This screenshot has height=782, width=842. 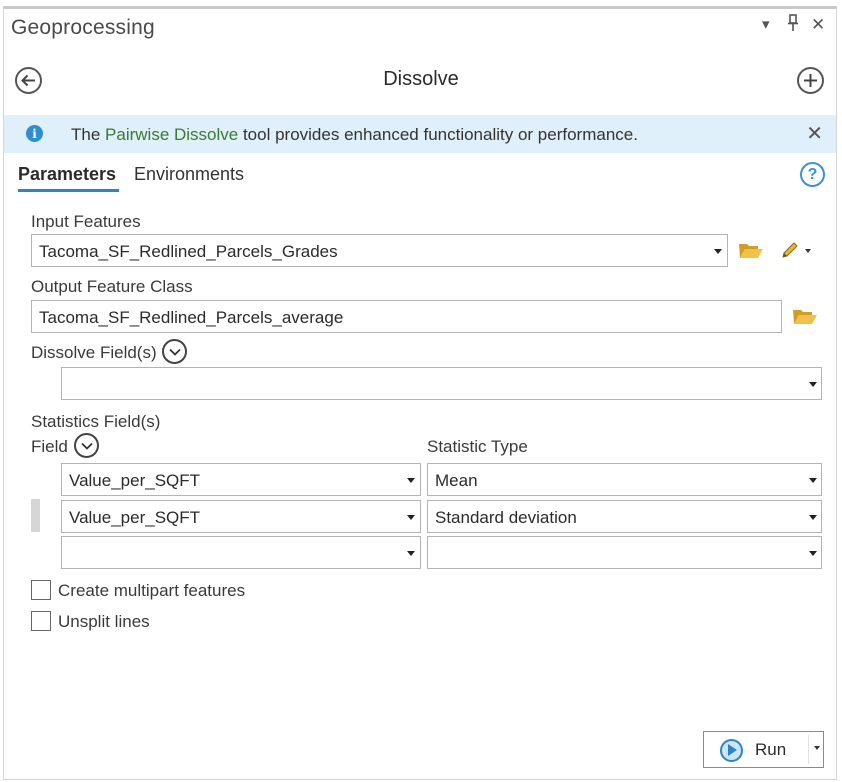 What do you see at coordinates (624, 516) in the screenshot?
I see `statistic-type-dropdown: Standard deviation` at bounding box center [624, 516].